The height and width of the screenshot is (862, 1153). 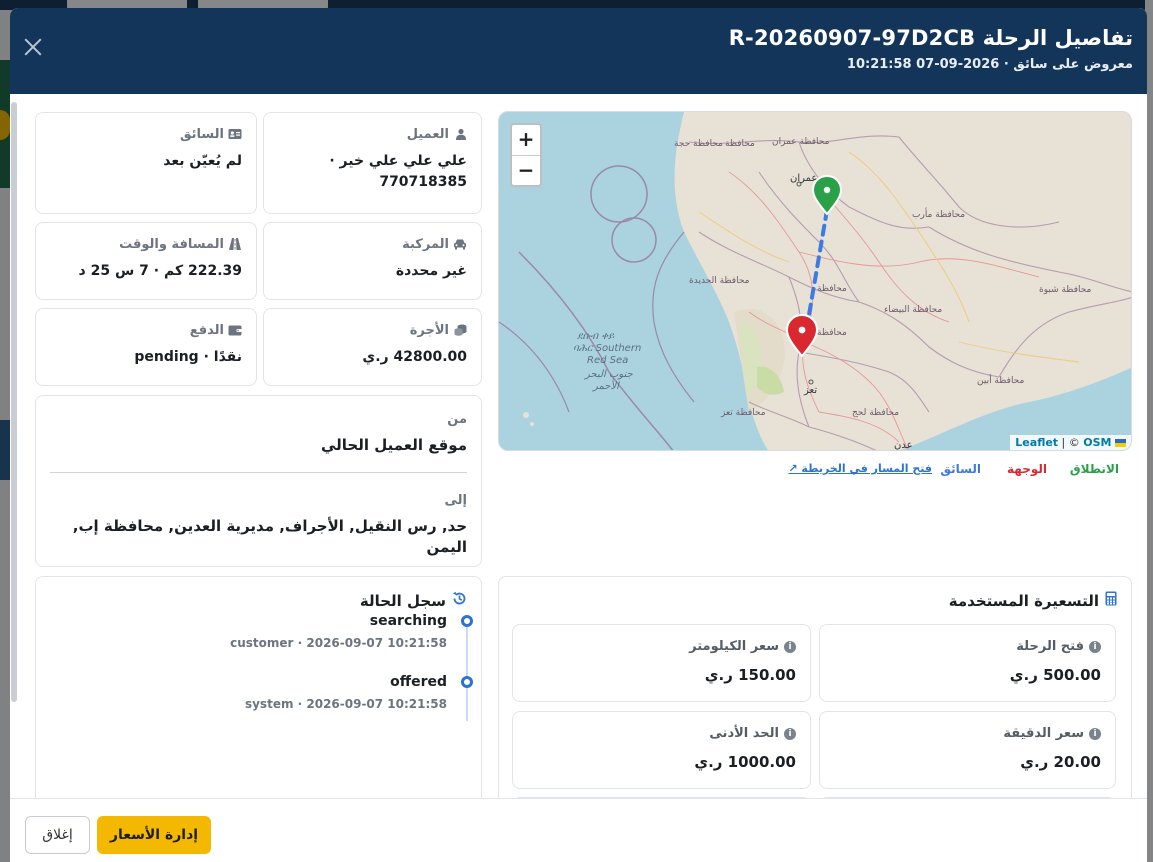 What do you see at coordinates (832, 333) in the screenshot?
I see `map-label-ibb: محافظة` at bounding box center [832, 333].